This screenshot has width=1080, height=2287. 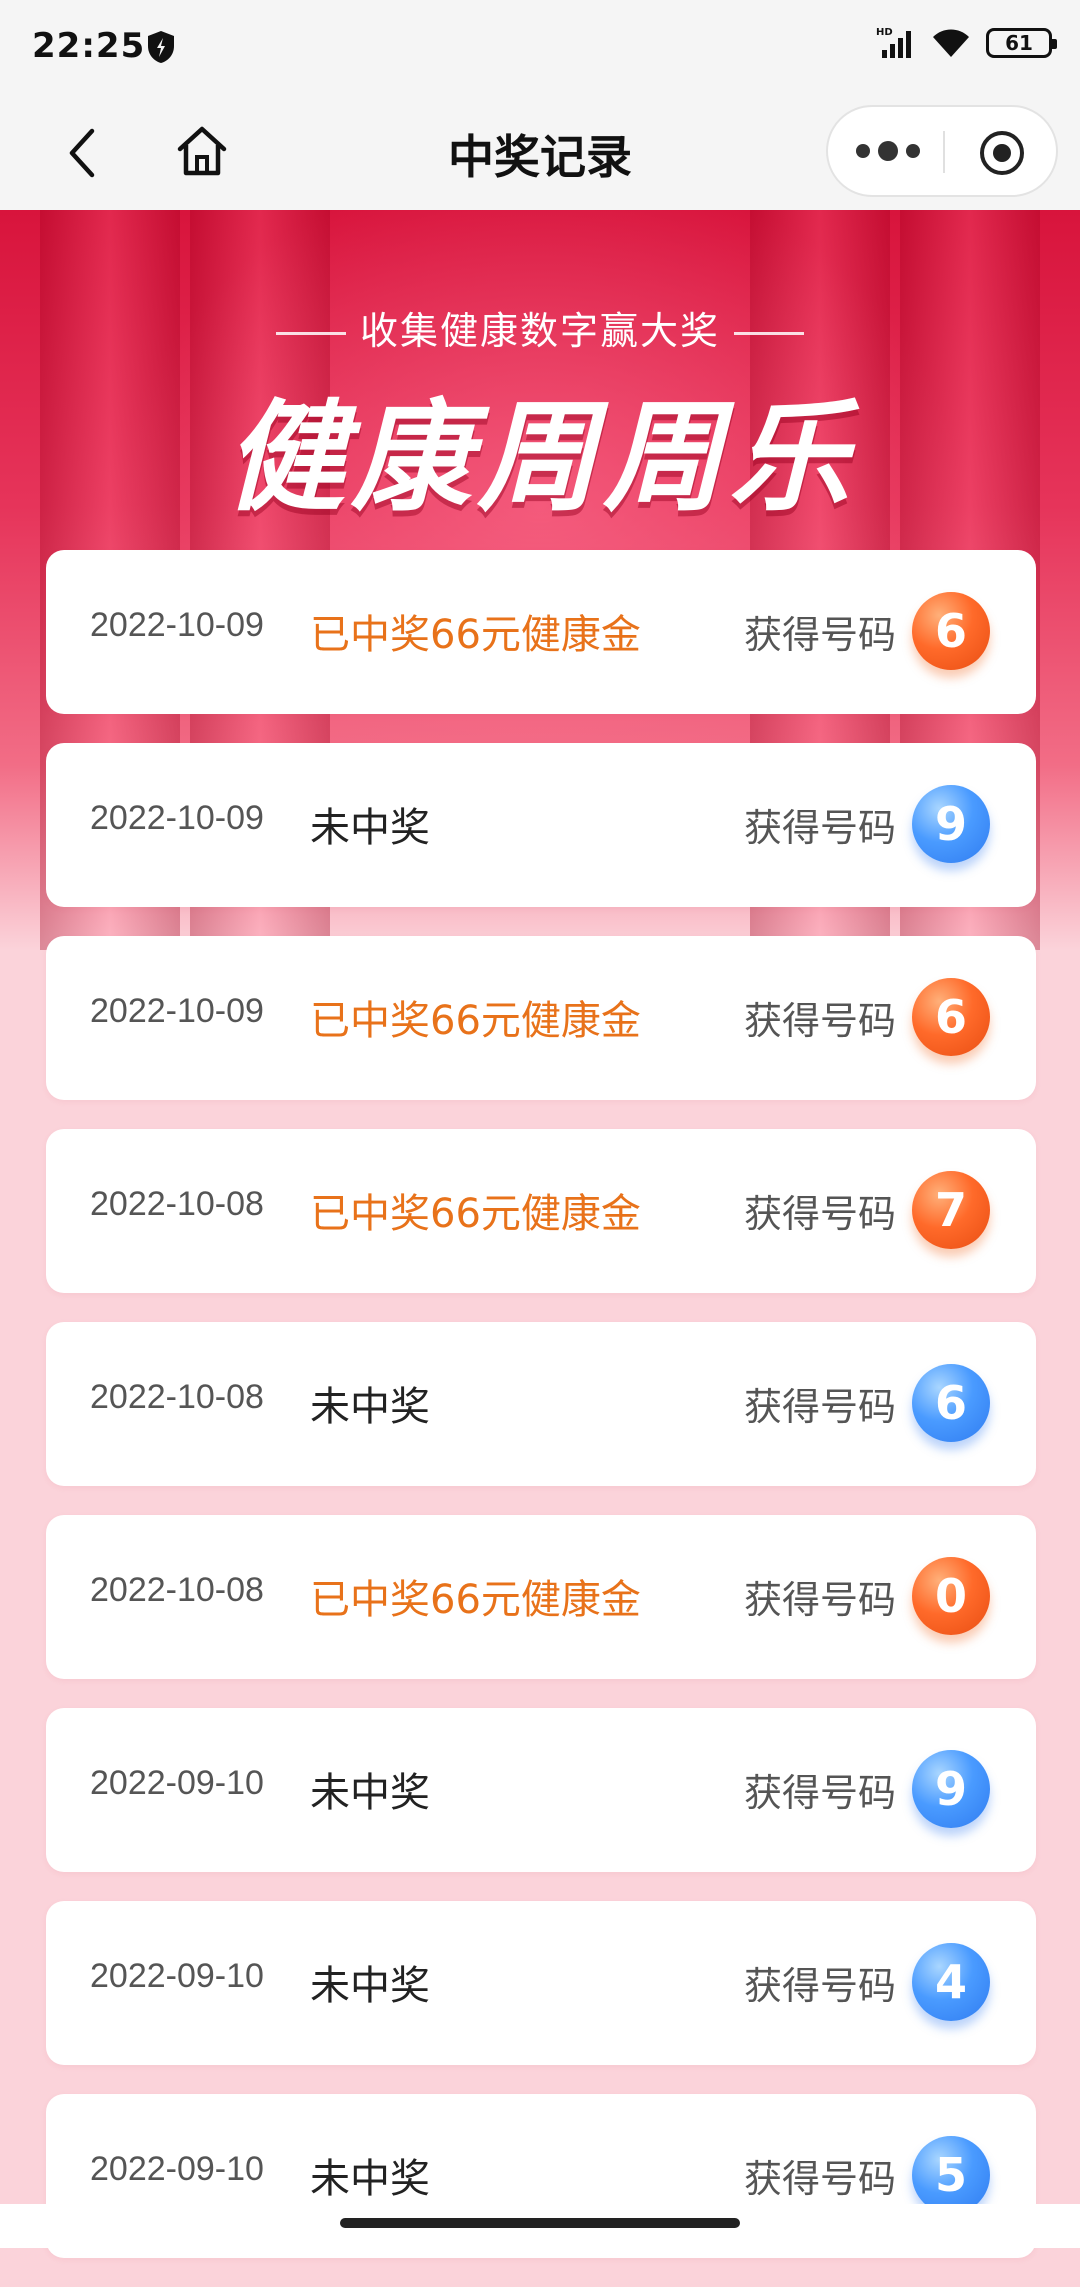 I want to click on record-row: 2022-10-08 已中奖66元健康金 获得号码 0, so click(x=541, y=1597).